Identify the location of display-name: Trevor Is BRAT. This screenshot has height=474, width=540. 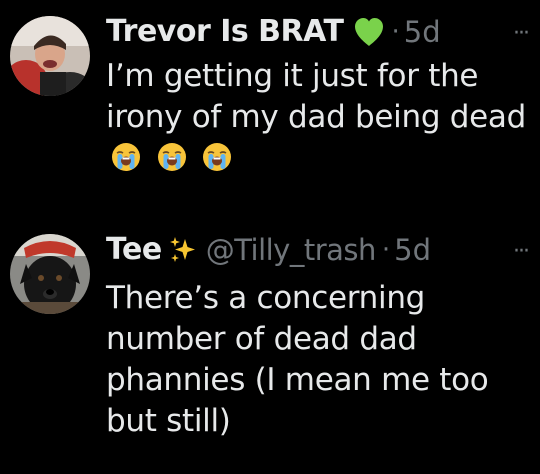
(225, 32).